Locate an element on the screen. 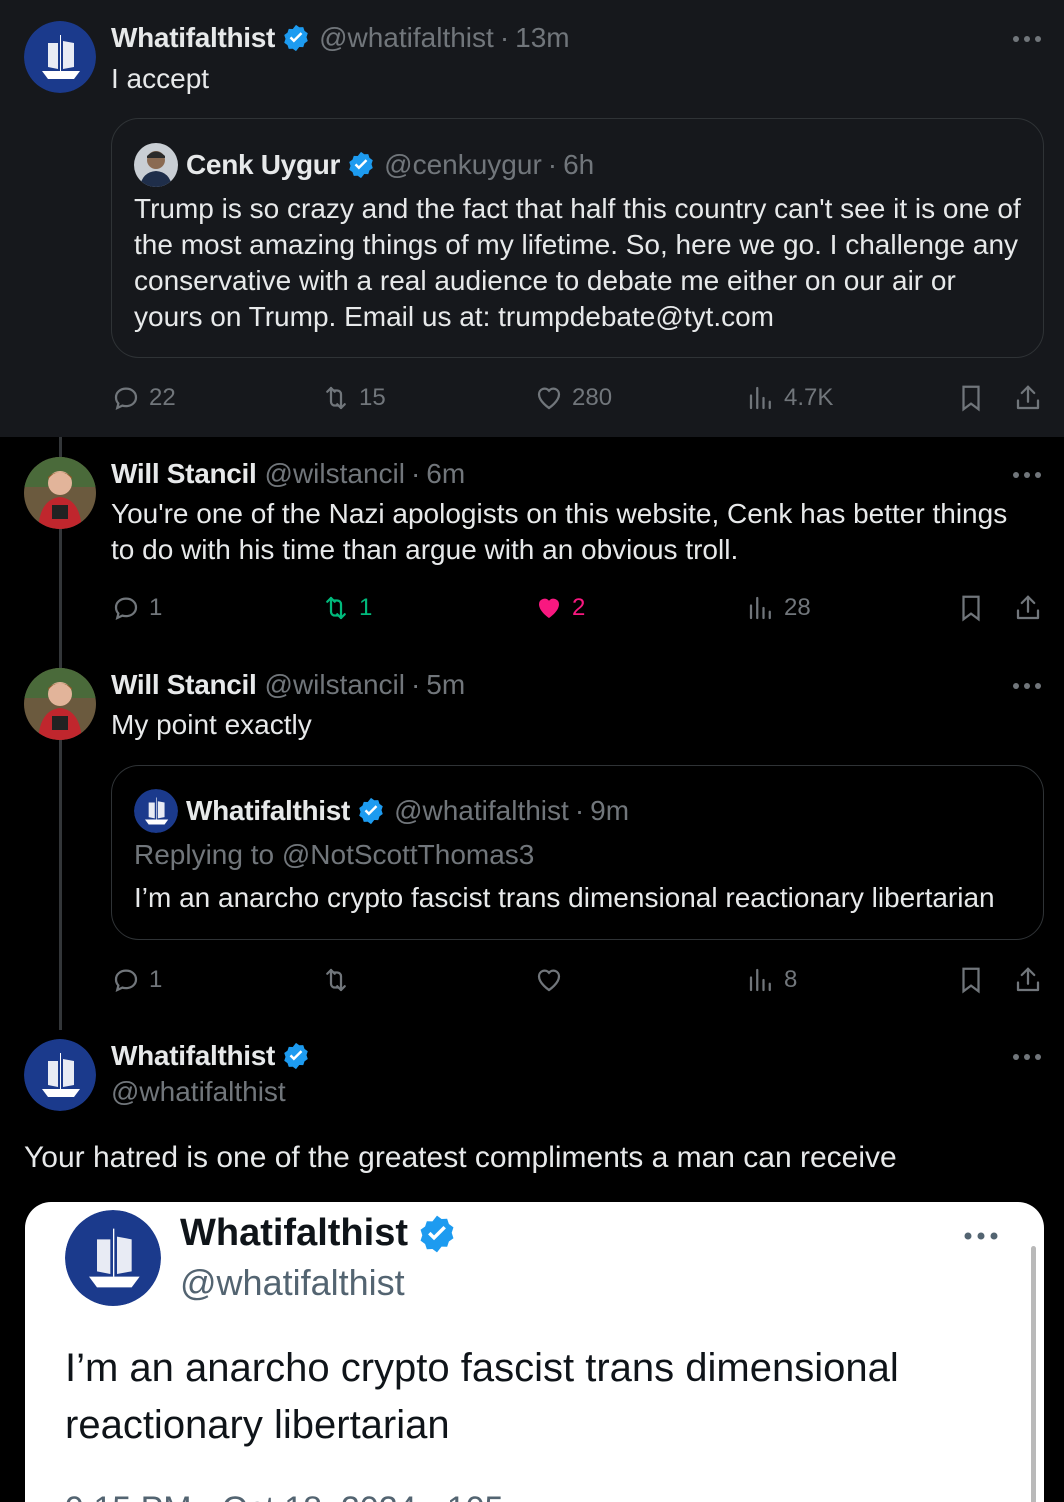 The image size is (1064, 1502). quoted-author-handle: @whatifalthist is located at coordinates (481, 810).